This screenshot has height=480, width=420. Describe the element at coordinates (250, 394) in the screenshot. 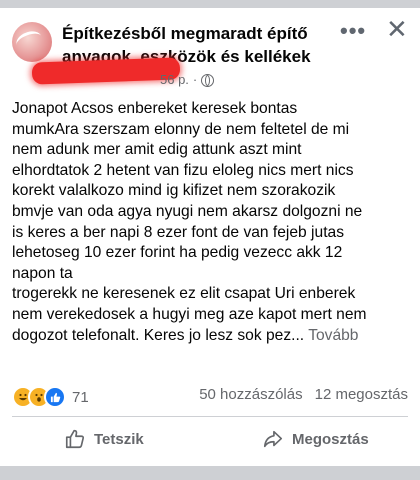

I see `comment-count-link: 50 hozzászólás` at that location.